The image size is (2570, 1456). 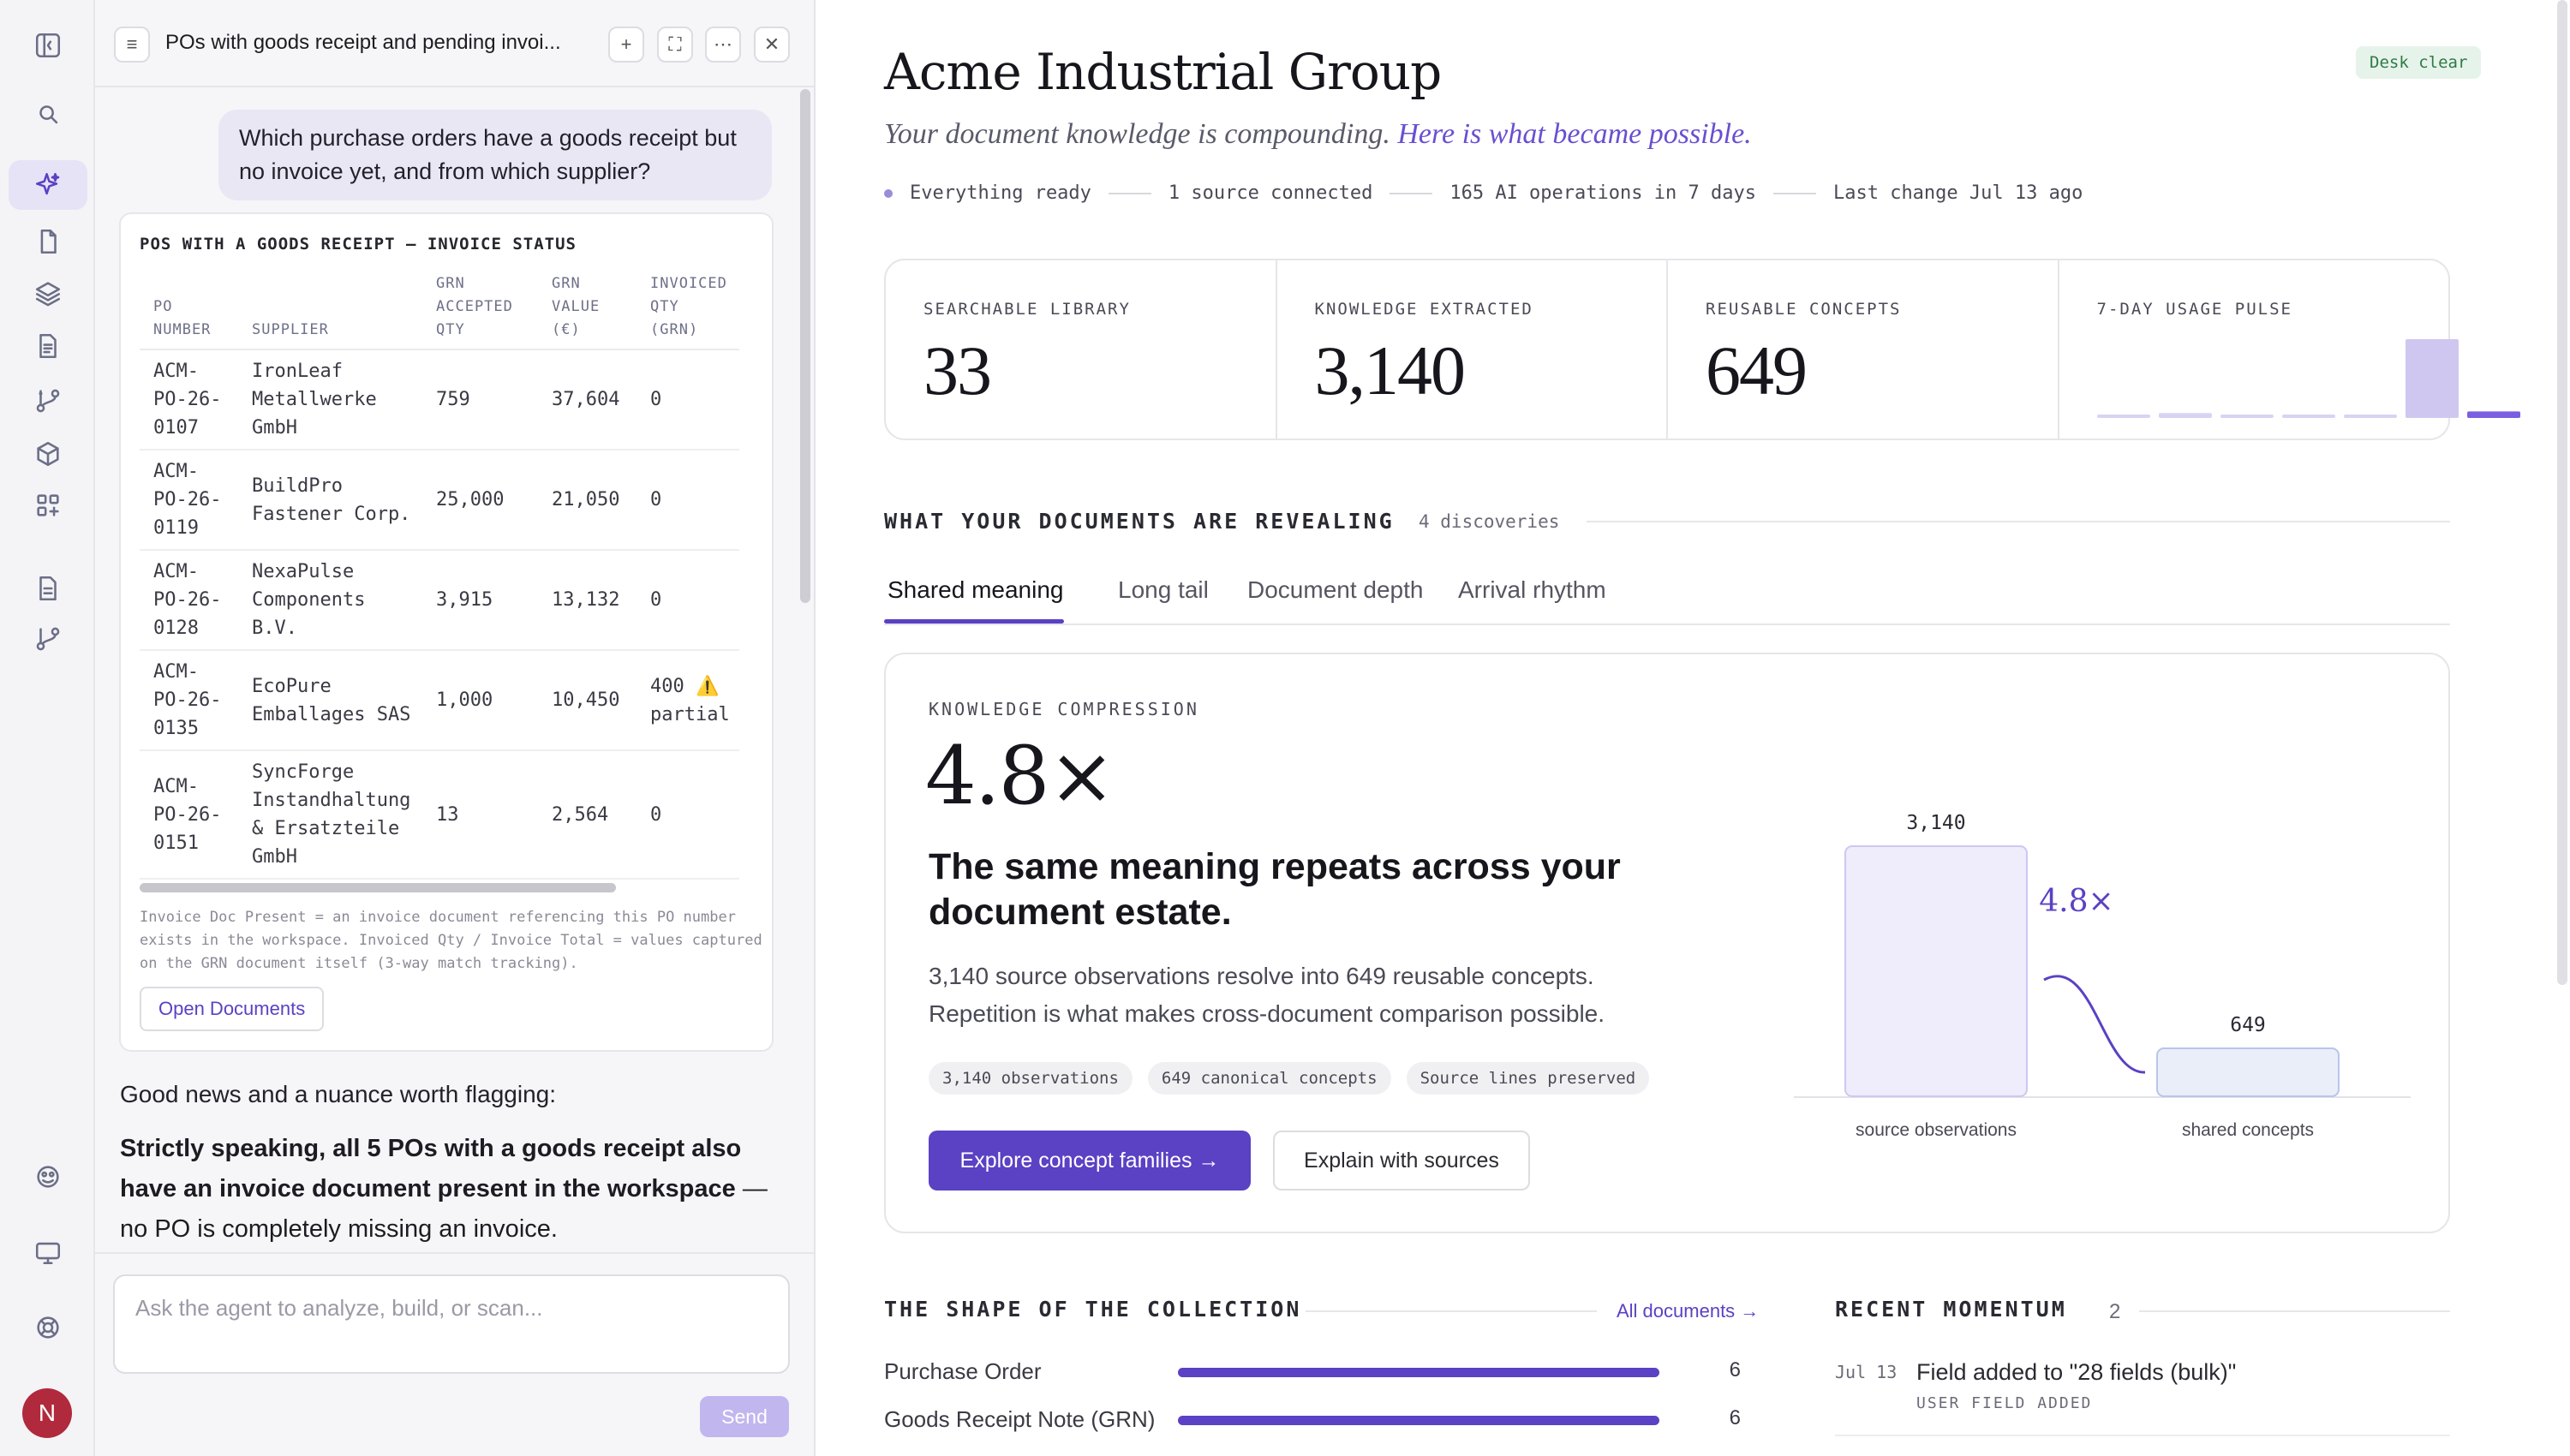 I want to click on document-icon, so click(x=48, y=241).